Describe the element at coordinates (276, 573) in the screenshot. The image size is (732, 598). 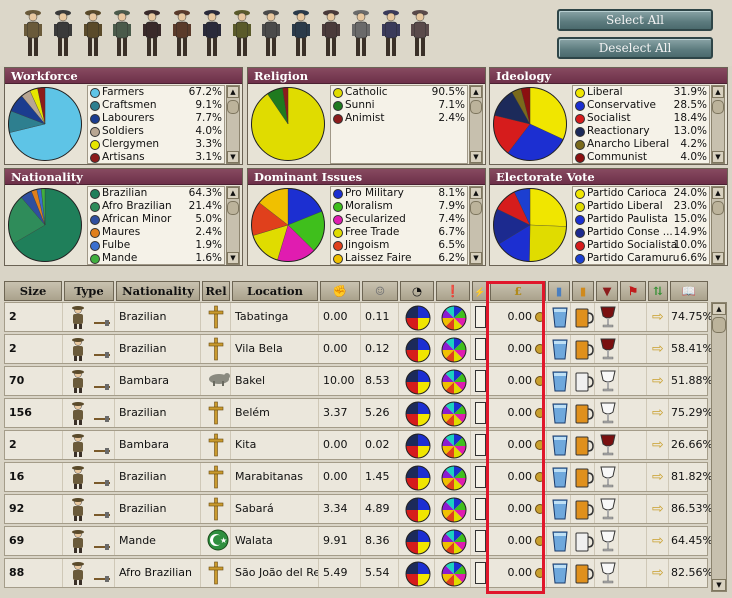
I see `pop-location: São João del Rey` at that location.